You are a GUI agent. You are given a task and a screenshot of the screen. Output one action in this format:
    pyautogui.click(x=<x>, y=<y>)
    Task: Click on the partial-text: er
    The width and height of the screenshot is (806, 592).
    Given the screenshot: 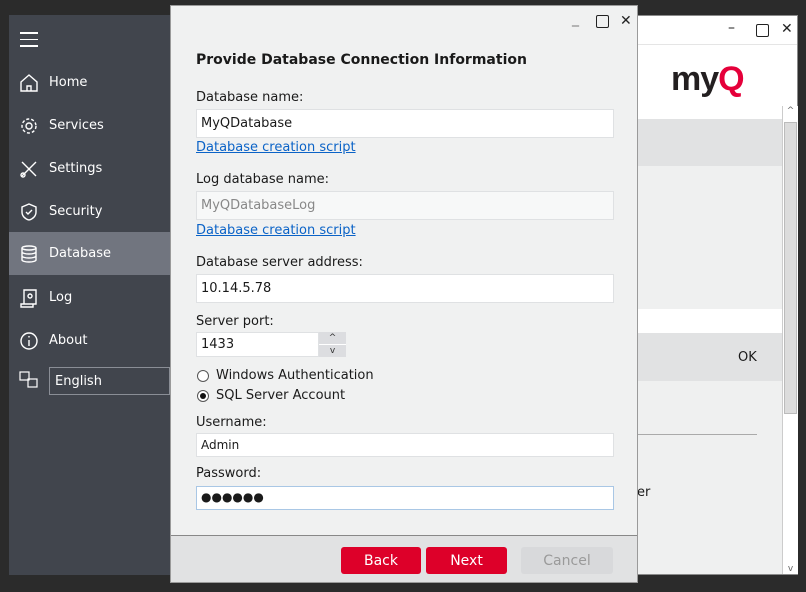 What is the action you would take?
    pyautogui.click(x=644, y=492)
    